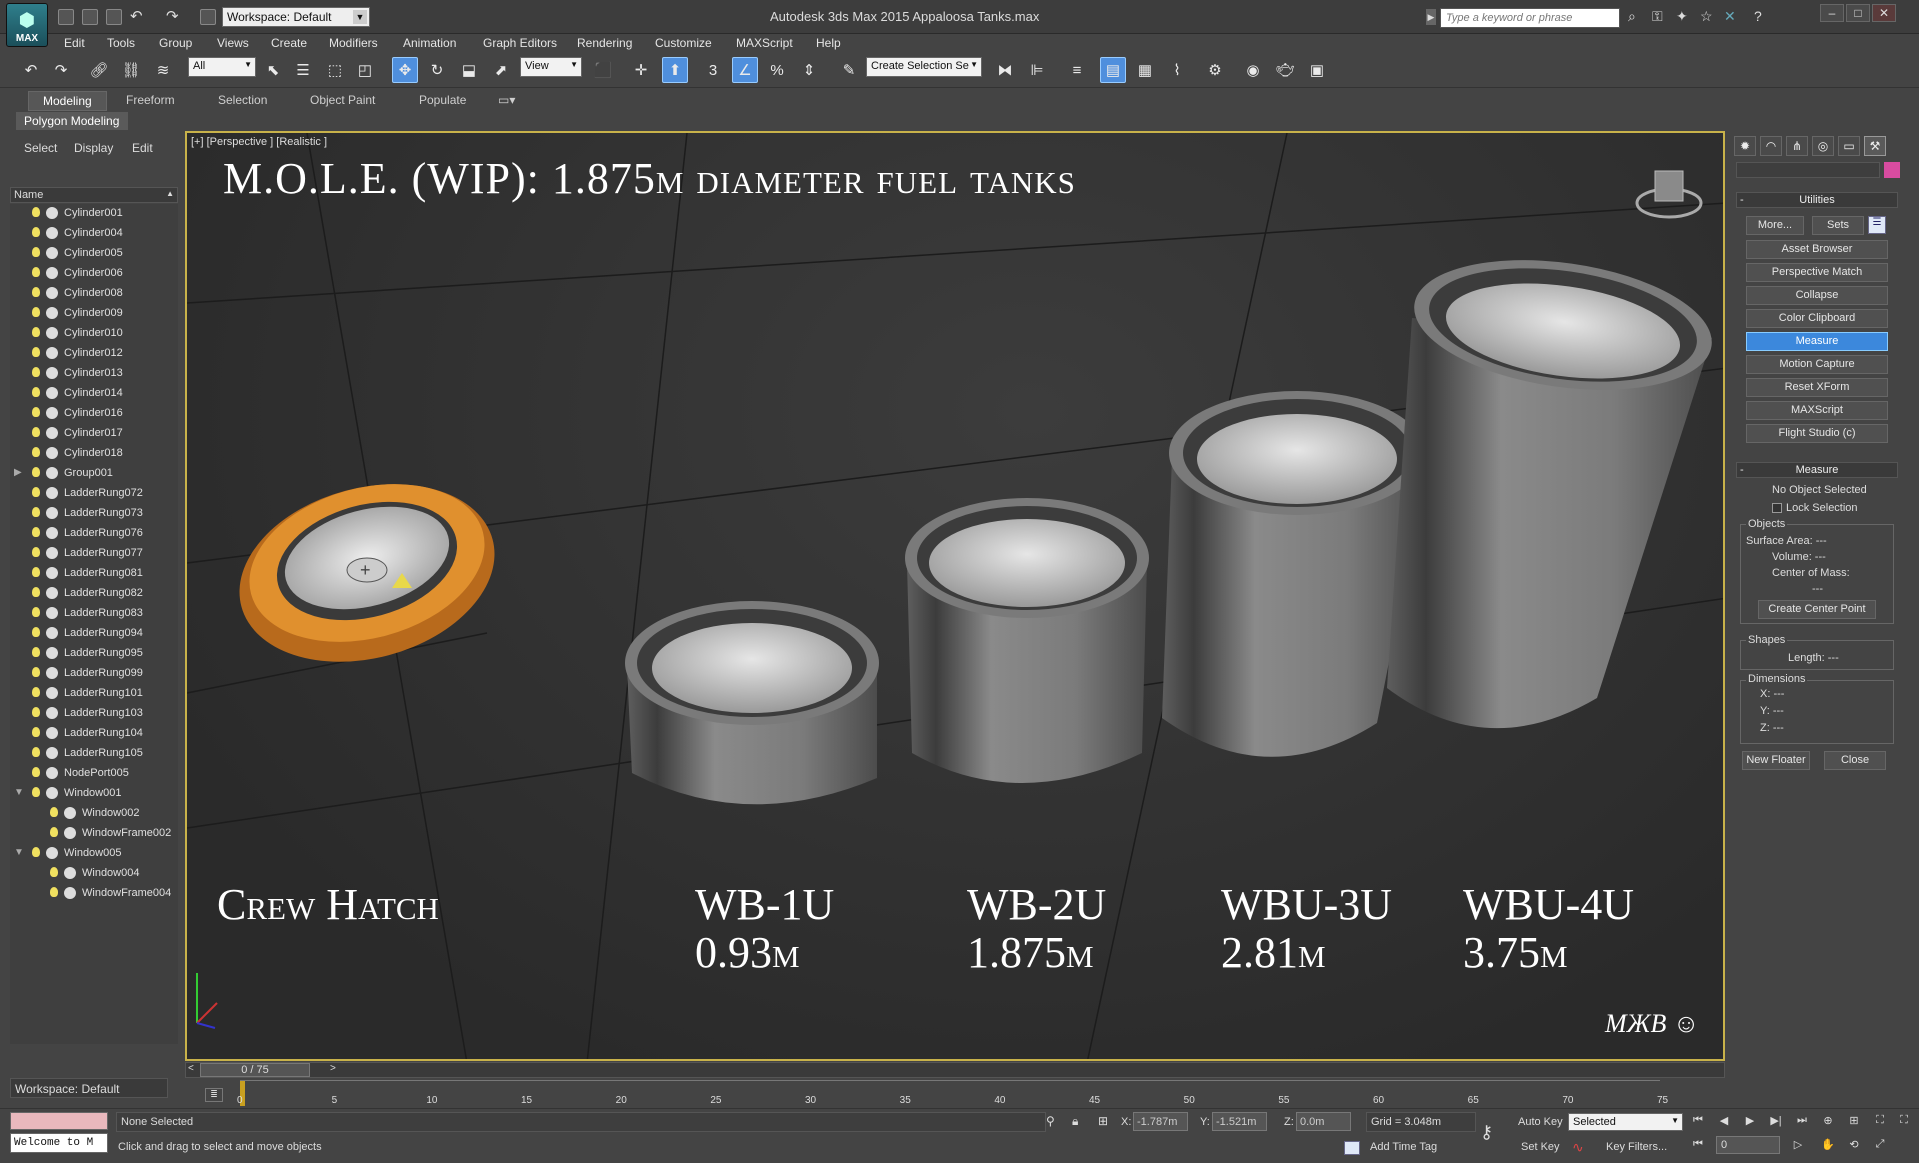 Image resolution: width=1919 pixels, height=1163 pixels. I want to click on tab-object-paint: Object Paint, so click(342, 100).